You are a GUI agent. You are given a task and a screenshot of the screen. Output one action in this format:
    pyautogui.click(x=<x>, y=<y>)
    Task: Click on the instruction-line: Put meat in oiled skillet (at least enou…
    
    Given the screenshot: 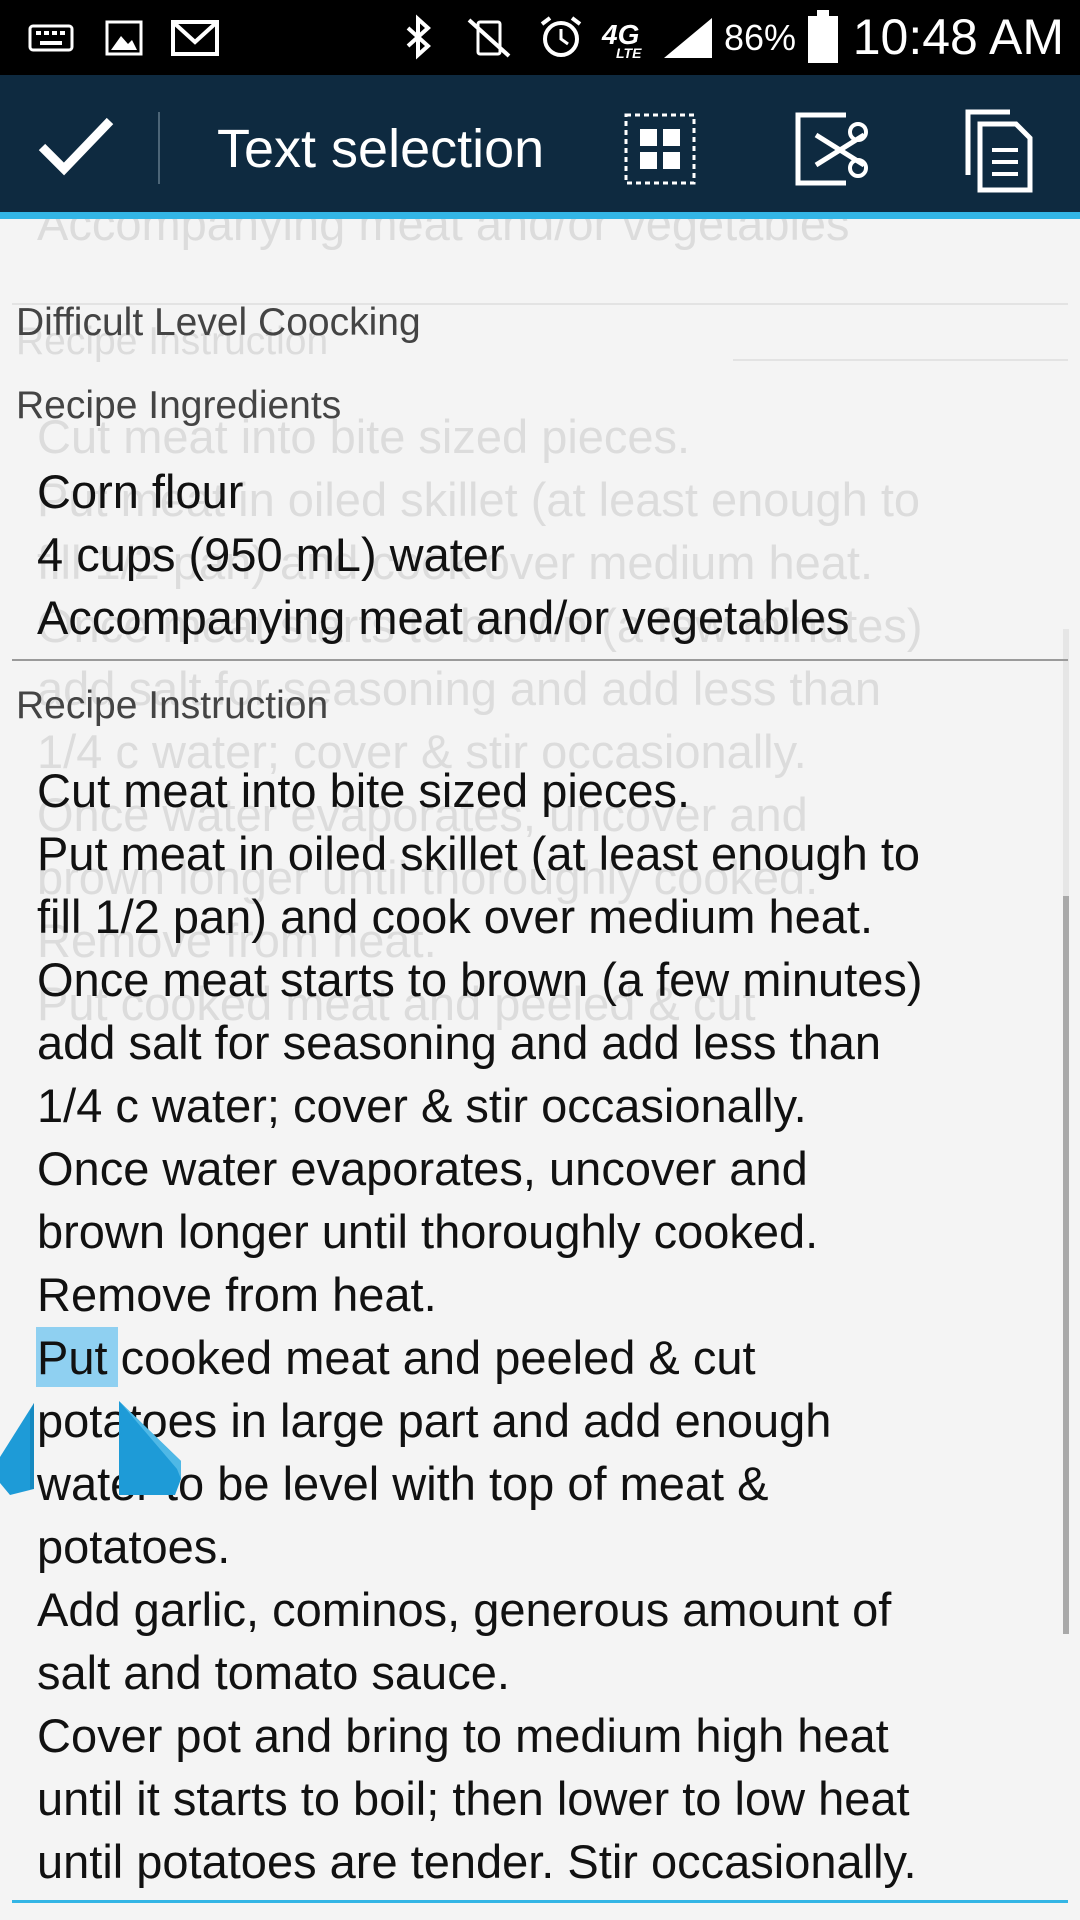 What is the action you would take?
    pyautogui.click(x=479, y=853)
    